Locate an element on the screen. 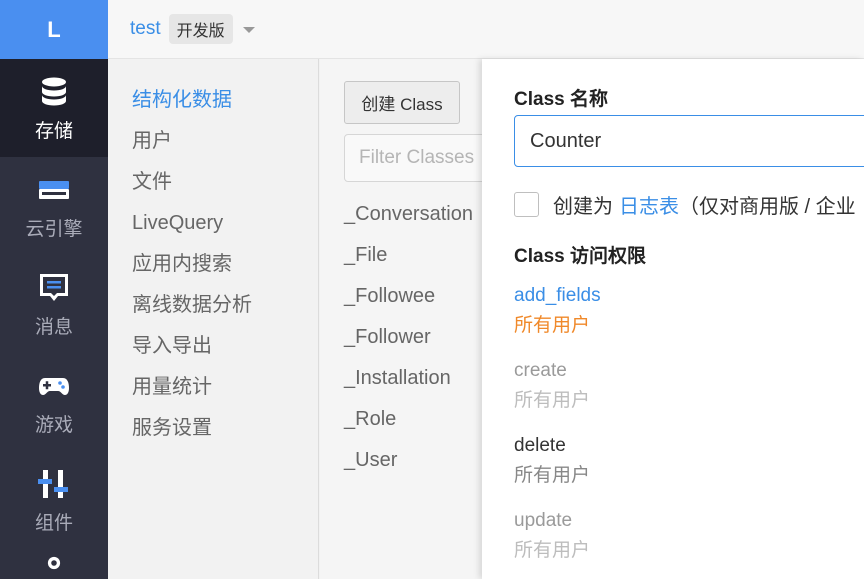 This screenshot has height=579, width=864. log-table-option: 创建为 日志表 （仅对商用版 / 企业 is located at coordinates (685, 204).